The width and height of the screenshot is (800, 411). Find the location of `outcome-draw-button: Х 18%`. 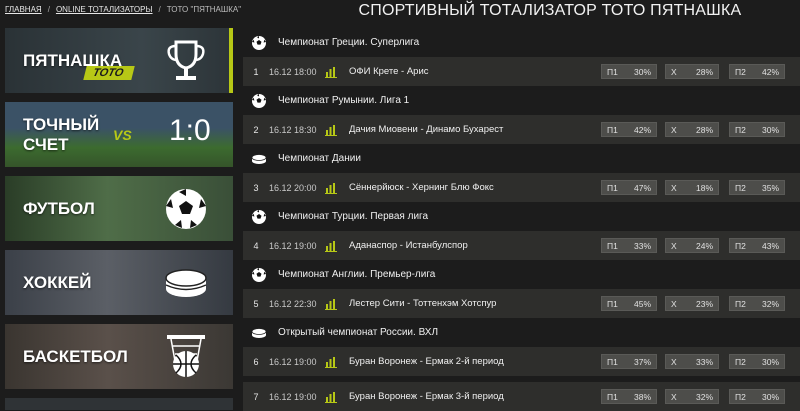

outcome-draw-button: Х 18% is located at coordinates (692, 187).